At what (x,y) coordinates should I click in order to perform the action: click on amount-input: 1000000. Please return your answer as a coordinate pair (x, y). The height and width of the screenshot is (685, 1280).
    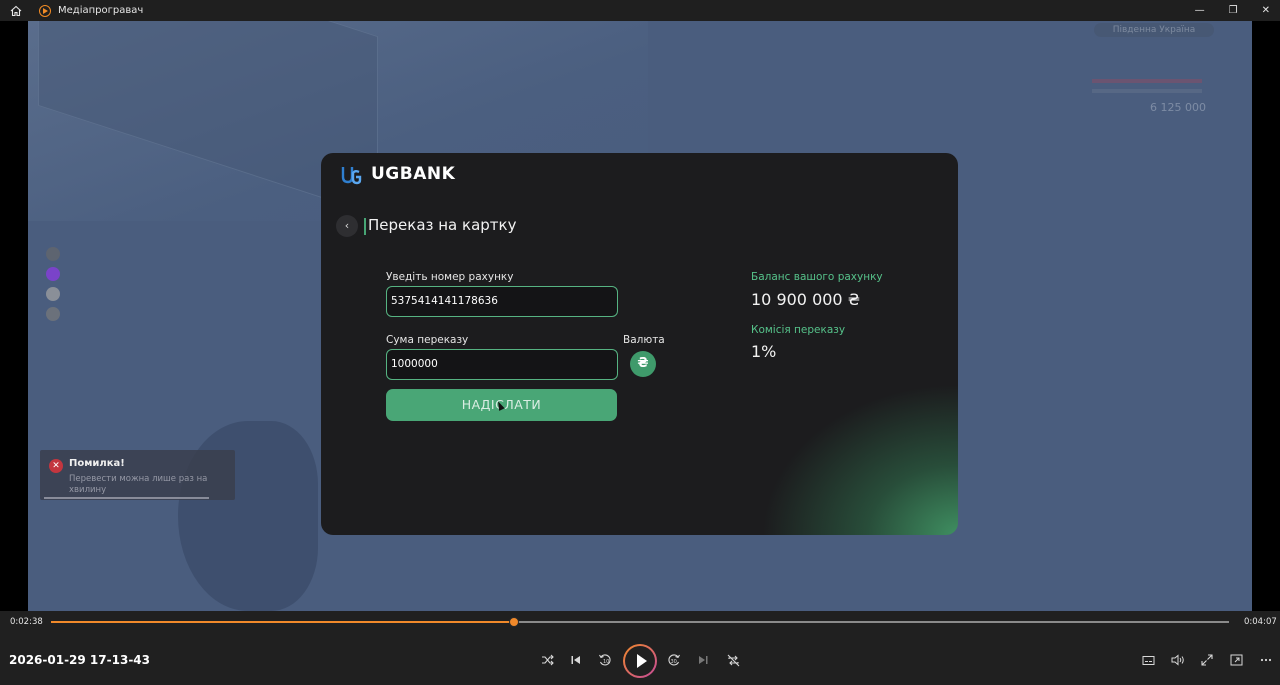
    Looking at the image, I should click on (502, 364).